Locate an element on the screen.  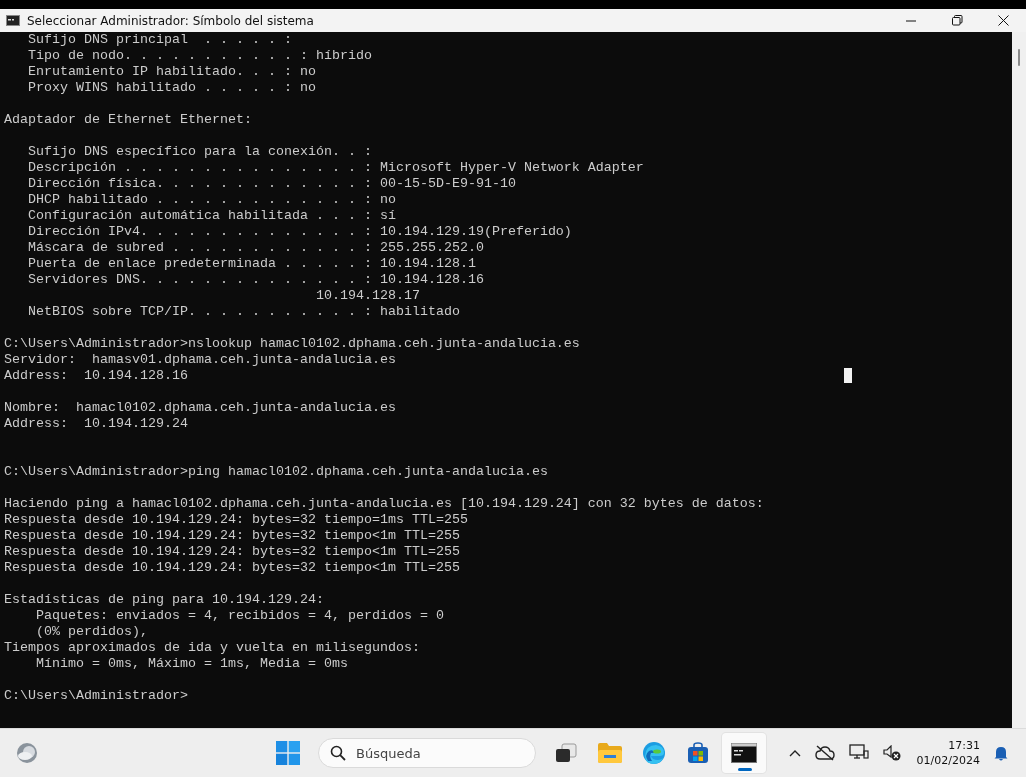
chevron-up-icon is located at coordinates (794, 753).